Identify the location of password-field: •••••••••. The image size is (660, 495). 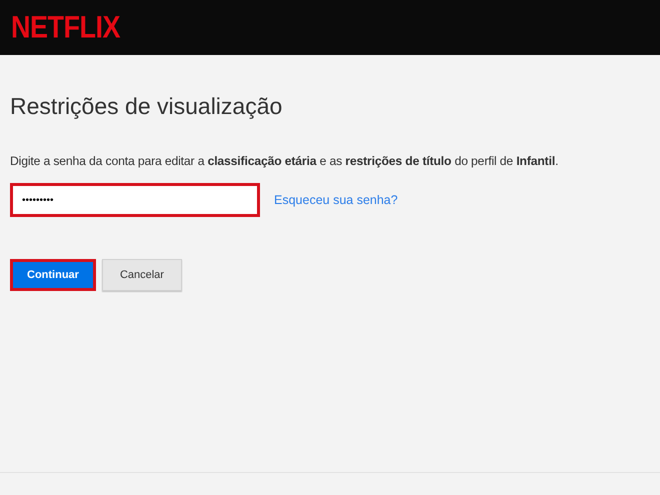
(135, 200).